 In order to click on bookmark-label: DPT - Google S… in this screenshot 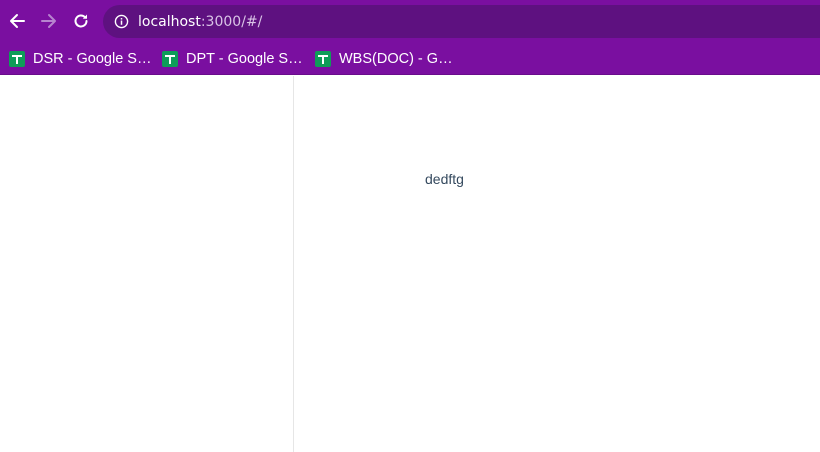, I will do `click(244, 59)`.